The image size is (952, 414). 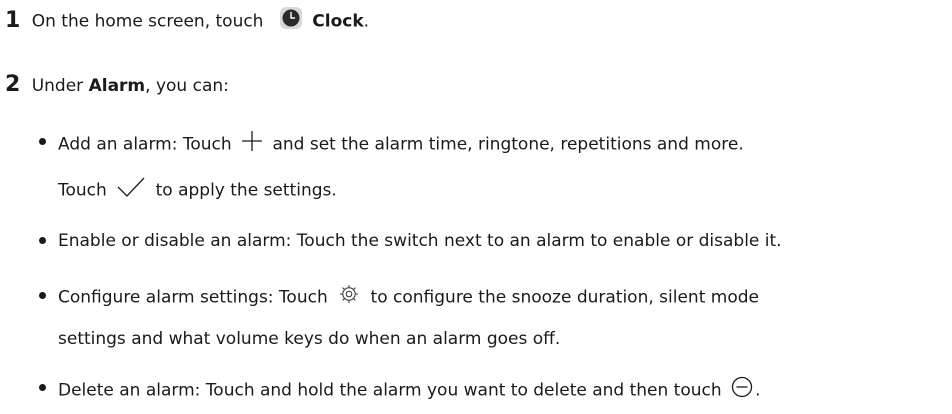 I want to click on alarm-tab-name: Alarm, so click(x=117, y=86).